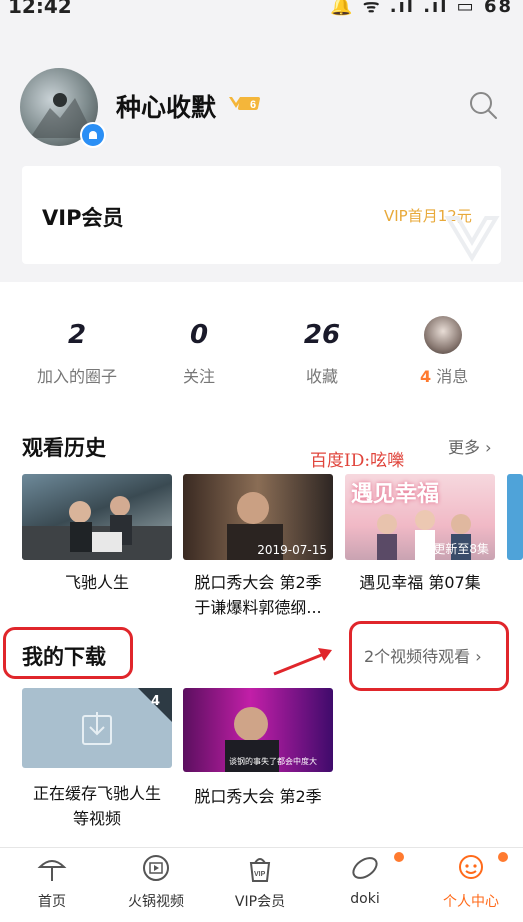  Describe the element at coordinates (399, 857) in the screenshot. I see `nav-doki-badge` at that location.